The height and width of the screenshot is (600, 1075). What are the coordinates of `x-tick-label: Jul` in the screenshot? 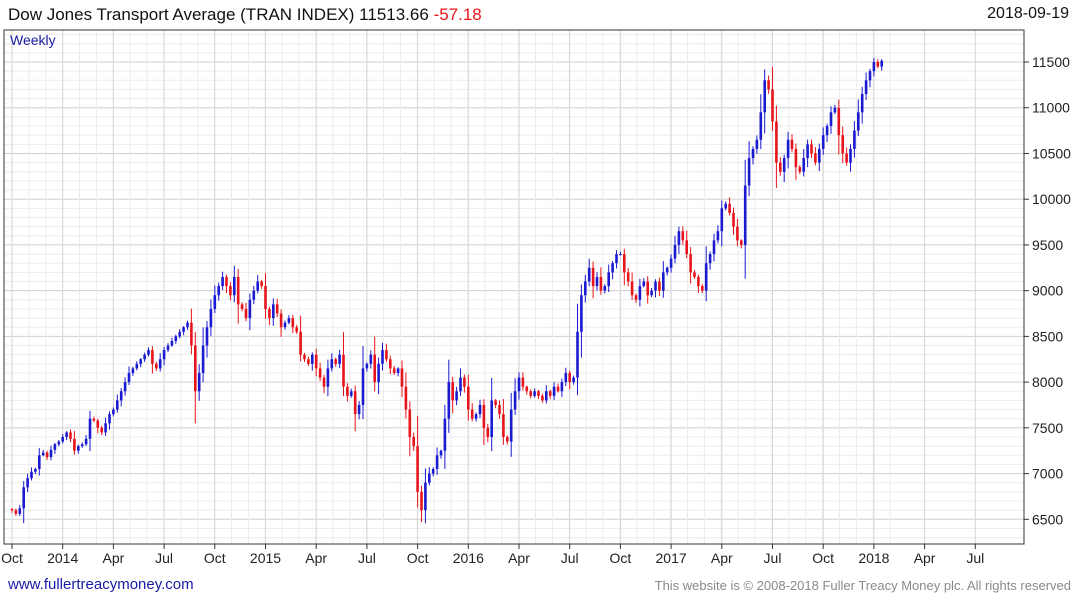 It's located at (975, 558).